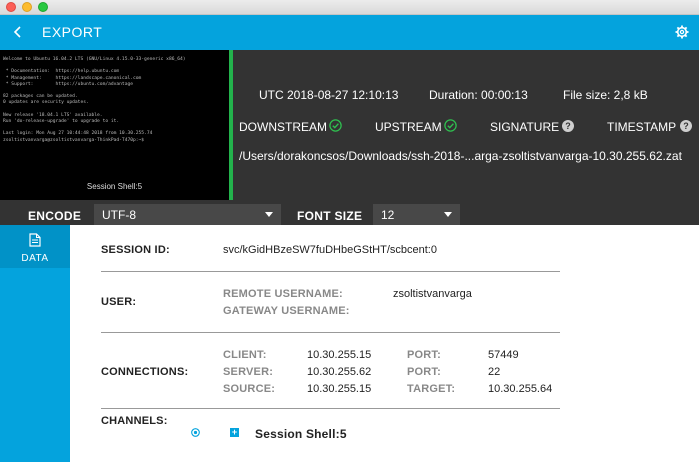 The image size is (699, 462). I want to click on document-icon, so click(35, 240).